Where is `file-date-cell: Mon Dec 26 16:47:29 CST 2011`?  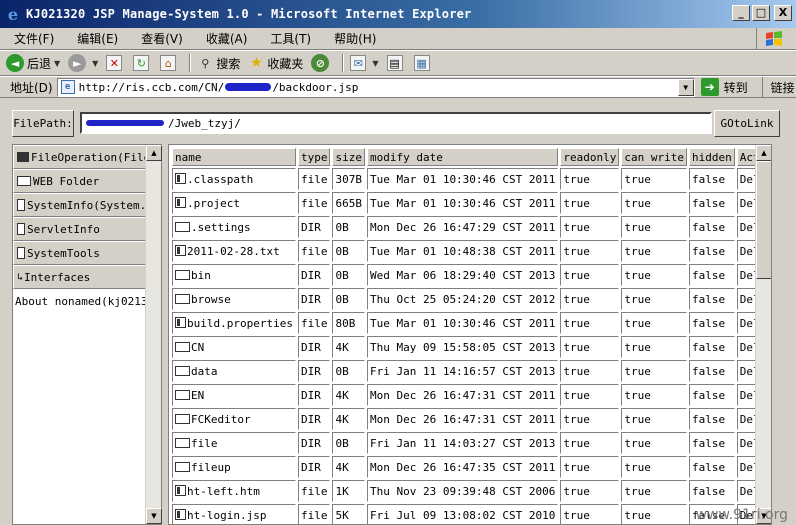
file-date-cell: Mon Dec 26 16:47:29 CST 2011 is located at coordinates (462, 227).